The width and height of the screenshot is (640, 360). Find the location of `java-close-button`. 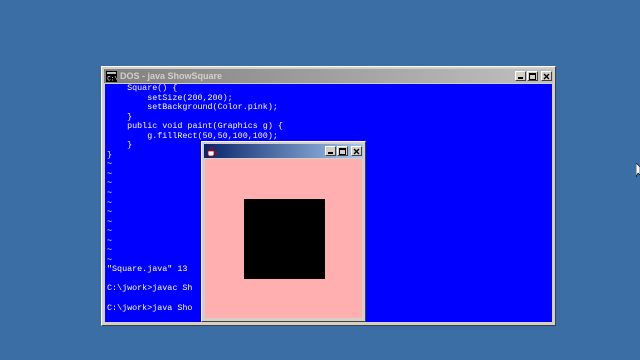

java-close-button is located at coordinates (356, 151).